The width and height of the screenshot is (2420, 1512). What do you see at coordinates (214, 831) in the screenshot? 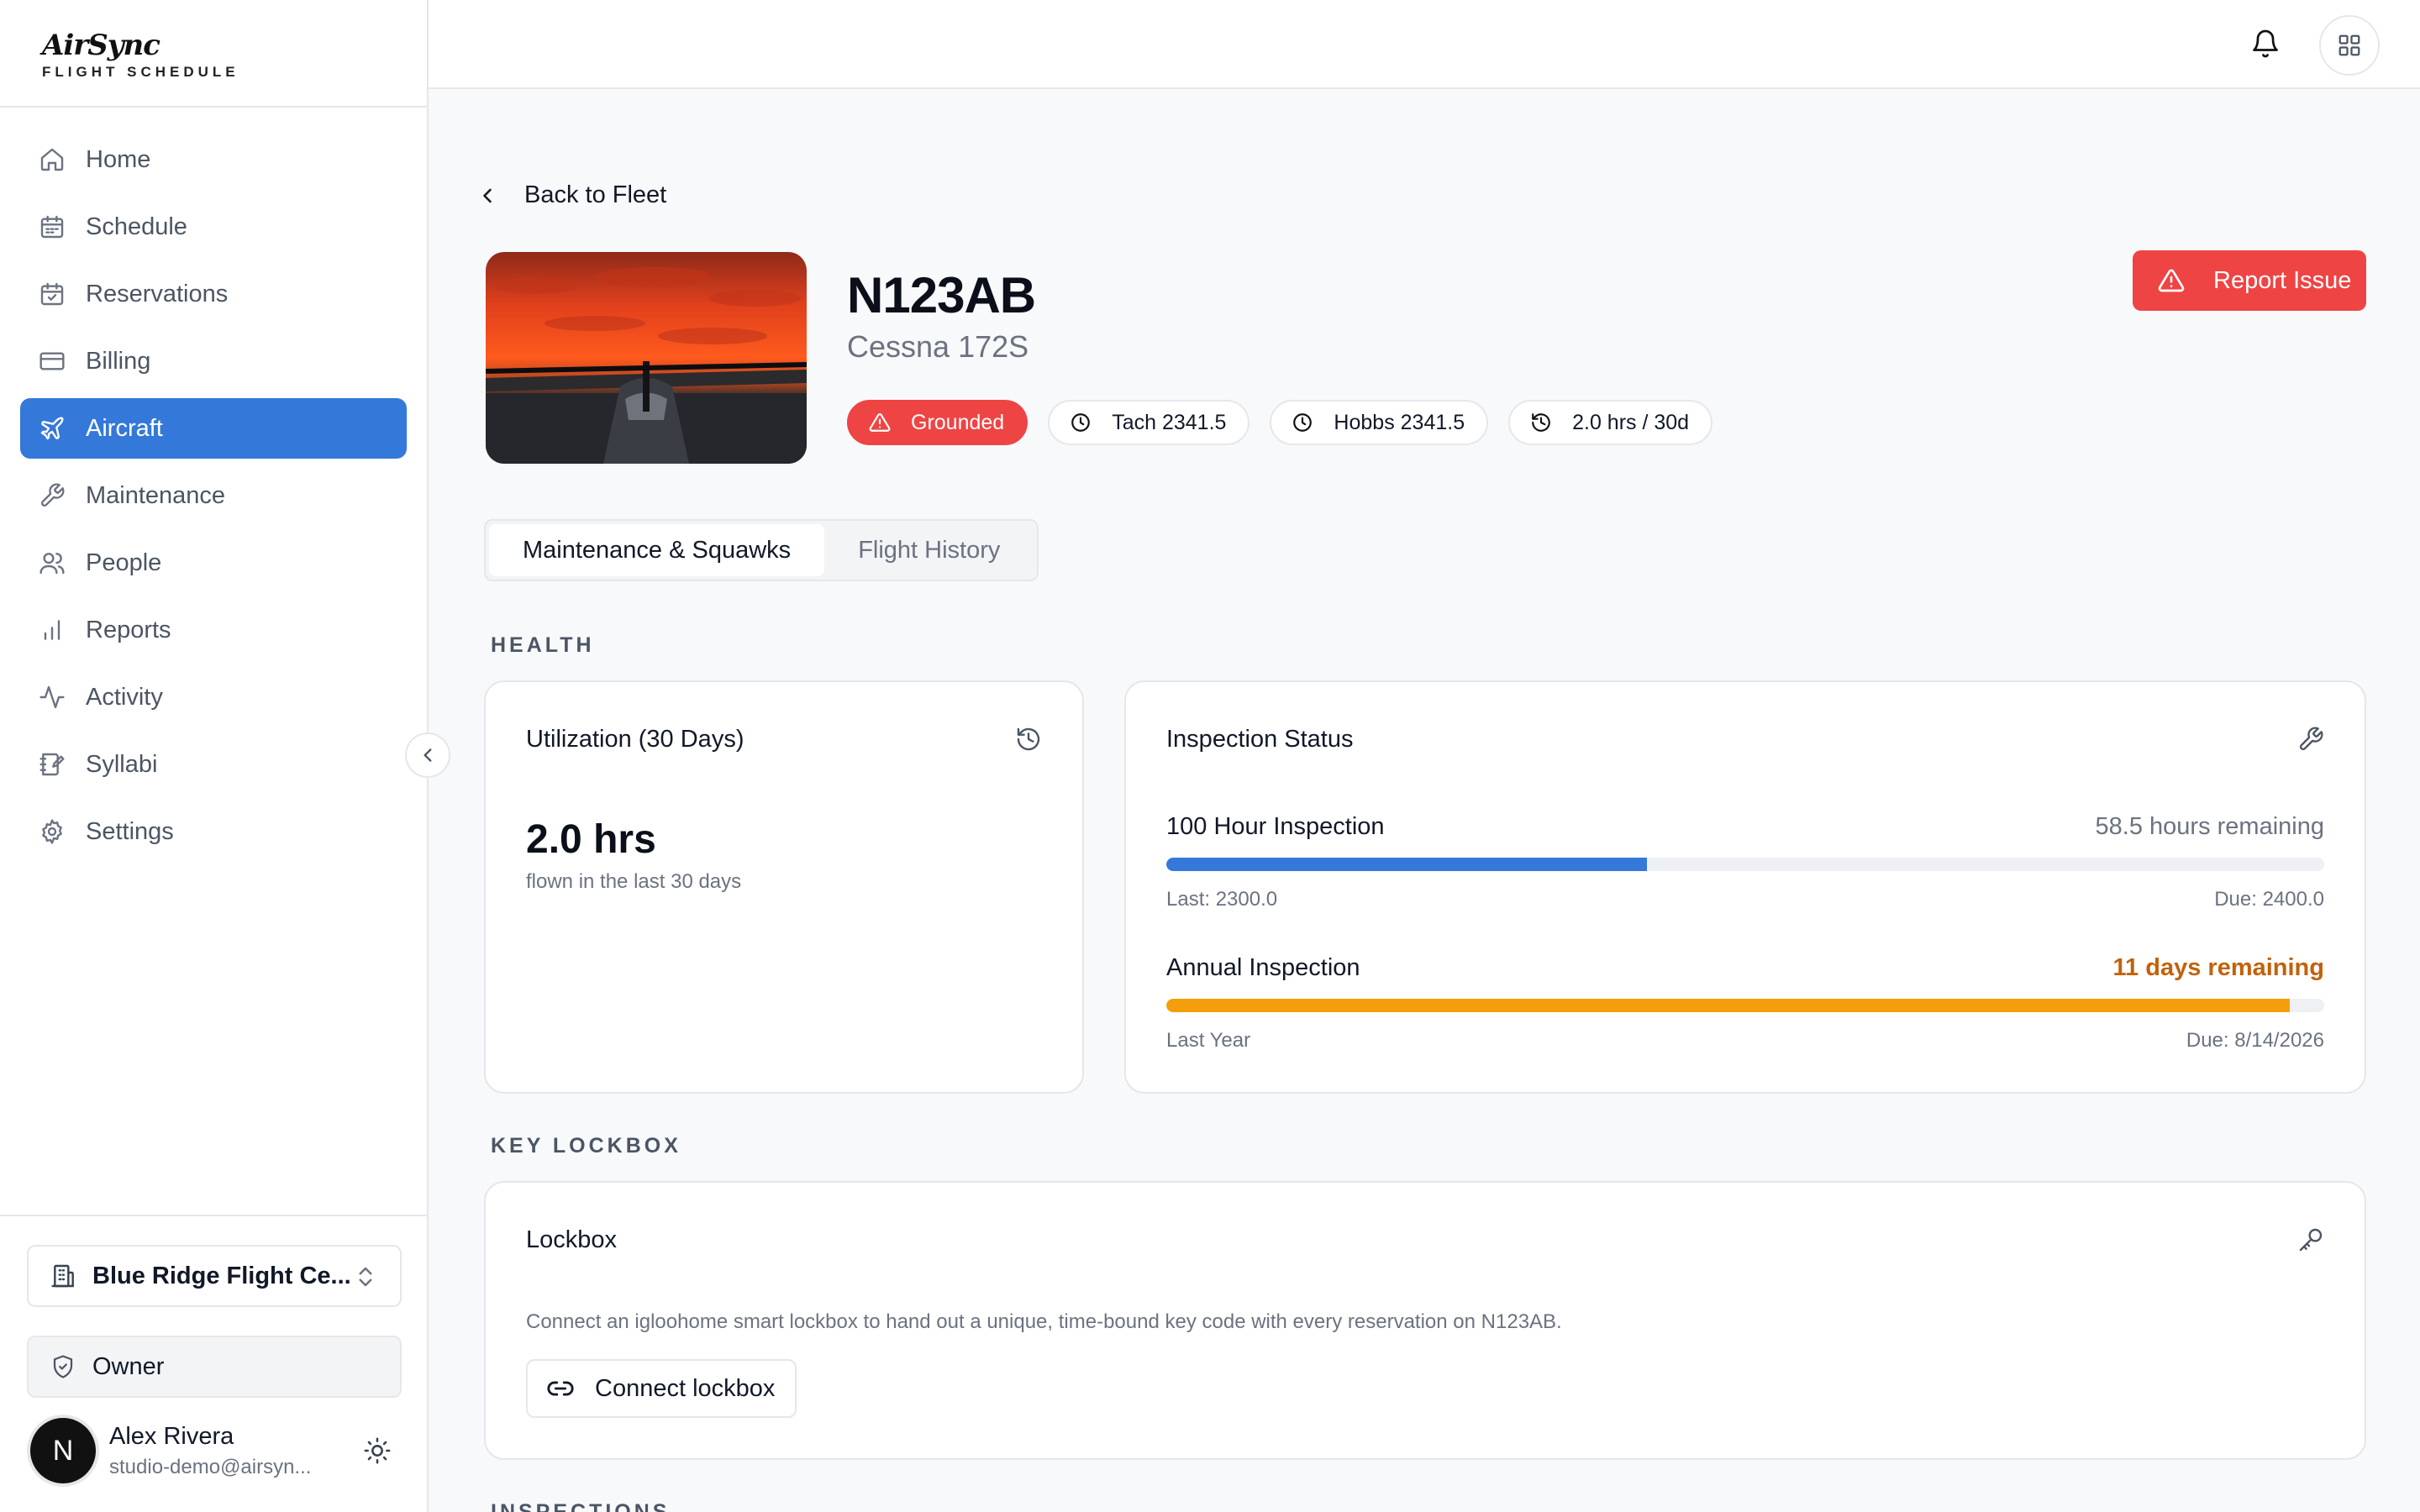
I see `sidebar-item-settings: Settings` at bounding box center [214, 831].